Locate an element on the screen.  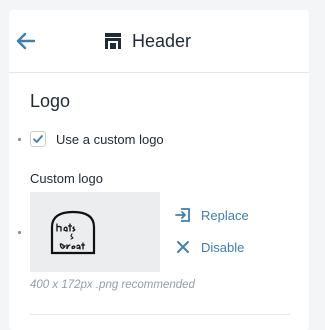
upload-replace-icon is located at coordinates (182, 215).